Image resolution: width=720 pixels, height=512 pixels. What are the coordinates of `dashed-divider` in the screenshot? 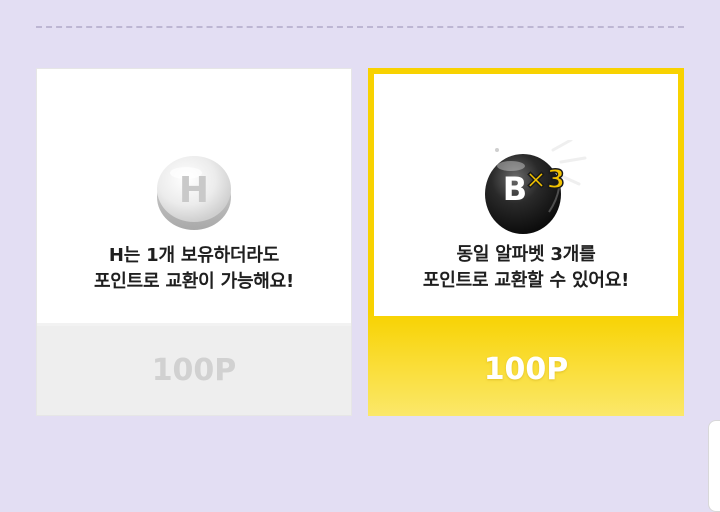 It's located at (360, 27).